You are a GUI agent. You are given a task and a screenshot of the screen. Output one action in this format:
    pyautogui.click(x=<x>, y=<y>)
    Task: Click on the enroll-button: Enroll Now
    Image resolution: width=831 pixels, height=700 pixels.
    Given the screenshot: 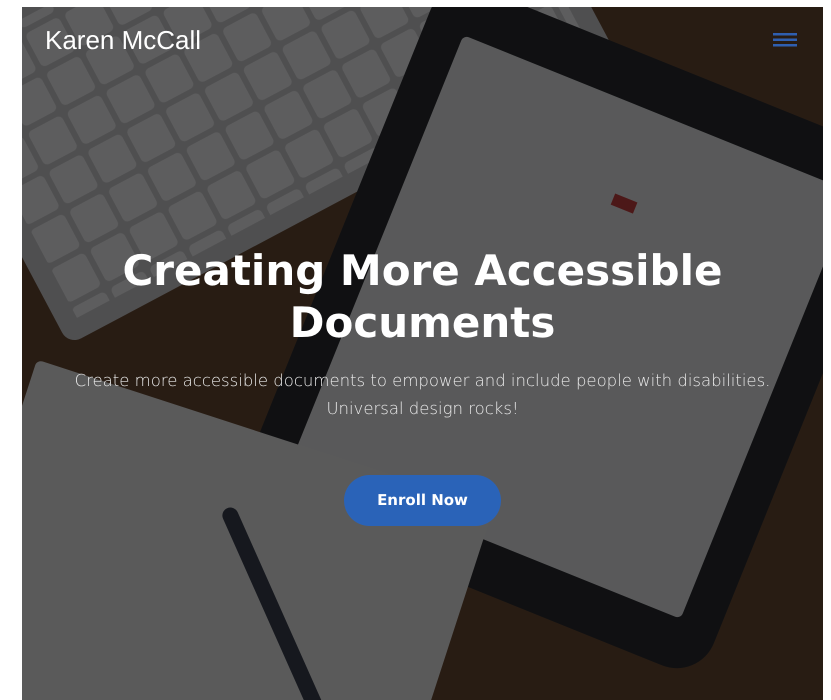 What is the action you would take?
    pyautogui.click(x=422, y=500)
    